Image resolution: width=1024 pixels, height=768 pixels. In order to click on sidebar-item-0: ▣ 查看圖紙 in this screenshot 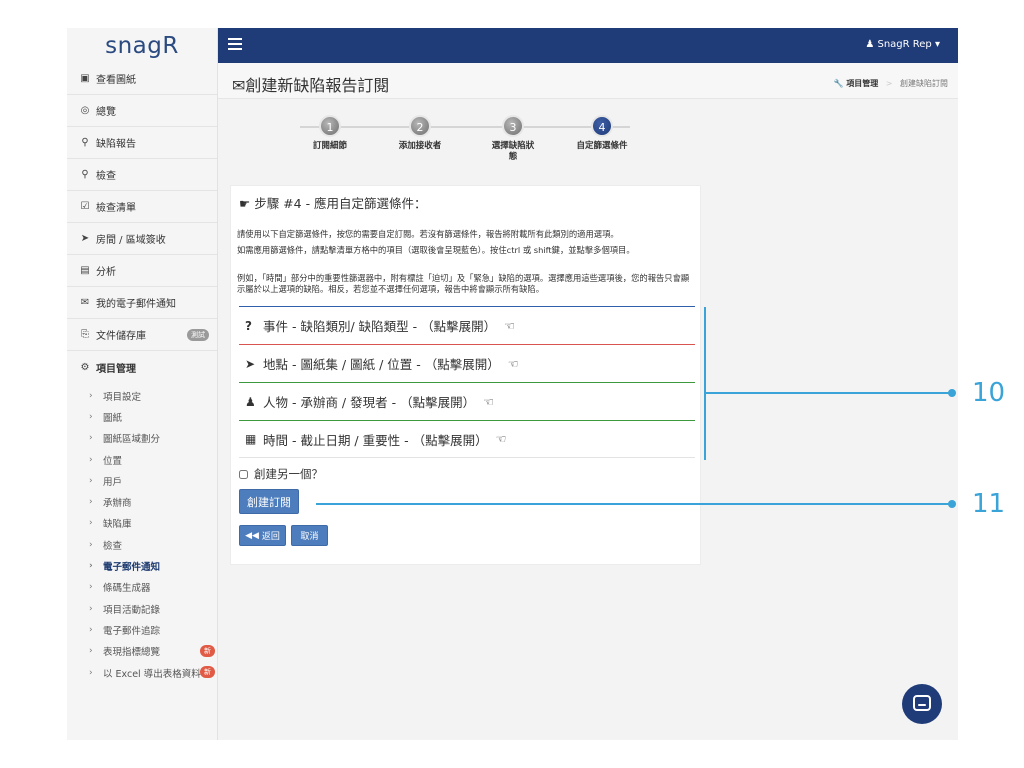, I will do `click(142, 79)`.